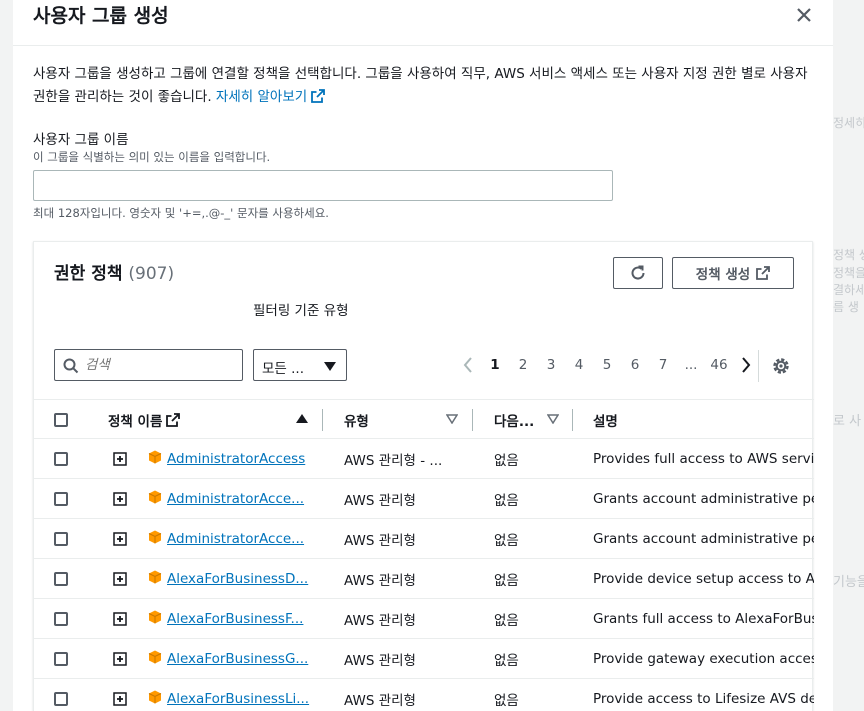 This screenshot has width=864, height=711. I want to click on select-all-checkbox, so click(61, 420).